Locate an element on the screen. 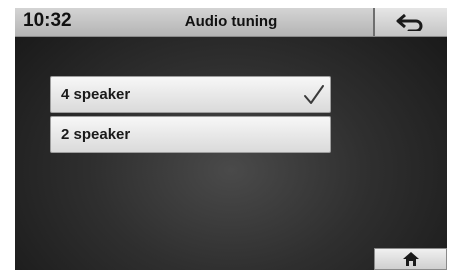 This screenshot has width=451, height=274. option-2-speaker: 2 speaker is located at coordinates (190, 134).